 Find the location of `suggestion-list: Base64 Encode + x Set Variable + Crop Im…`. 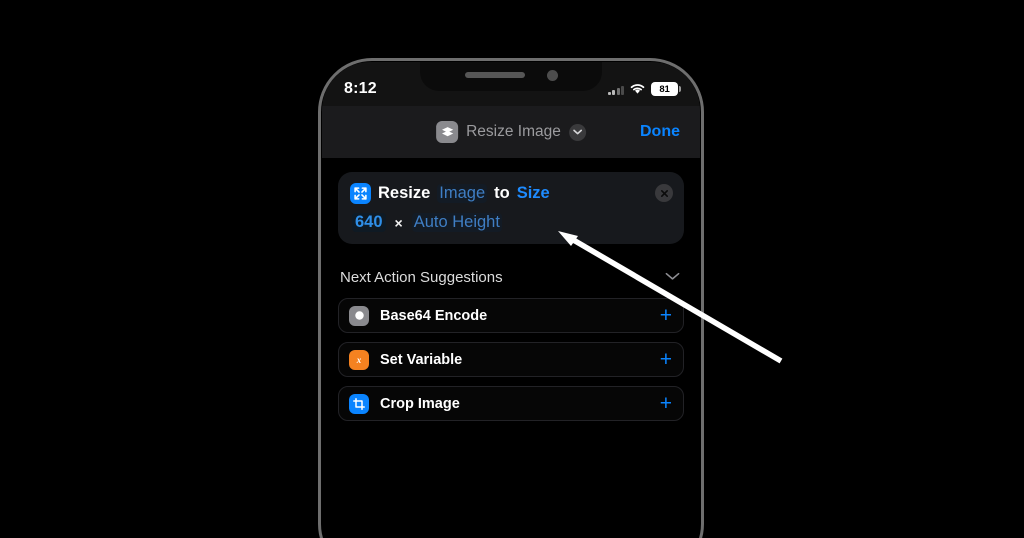

suggestion-list: Base64 Encode + x Set Variable + Crop Im… is located at coordinates (511, 359).